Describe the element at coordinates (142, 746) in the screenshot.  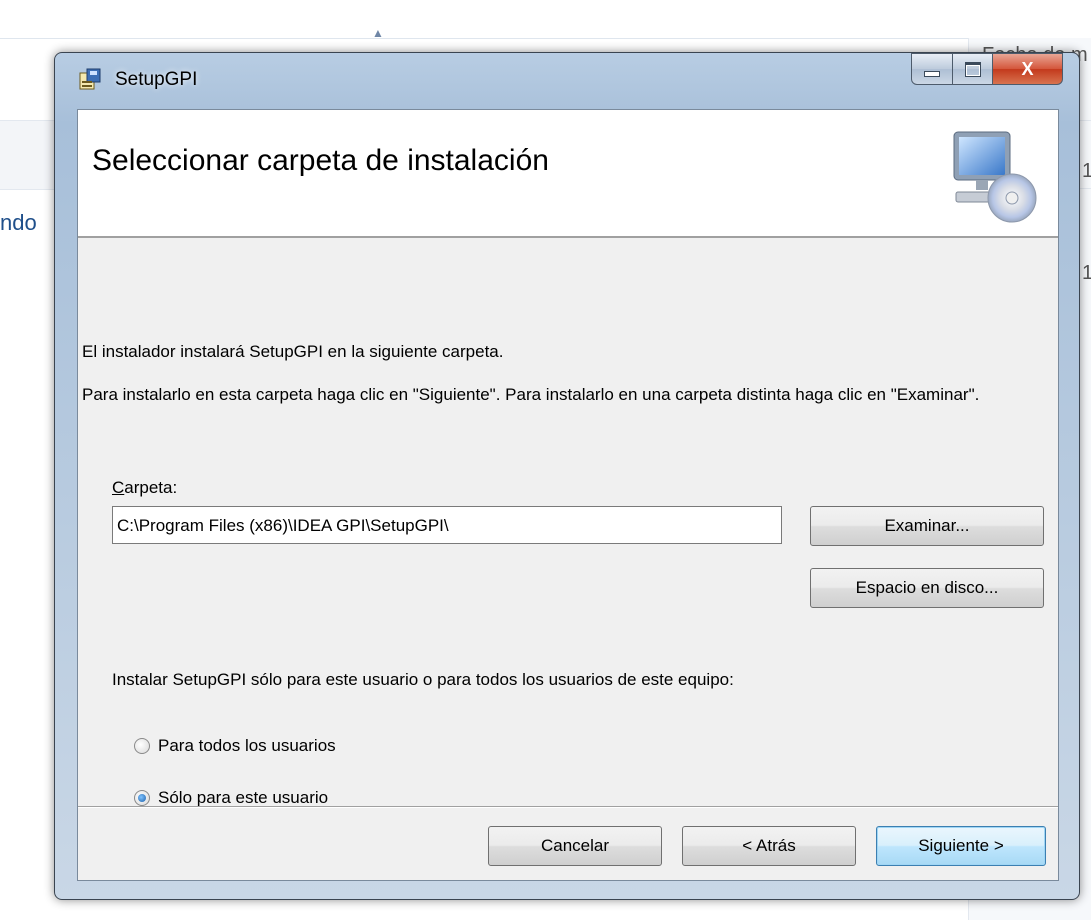
I see `radio-button-all-users` at that location.